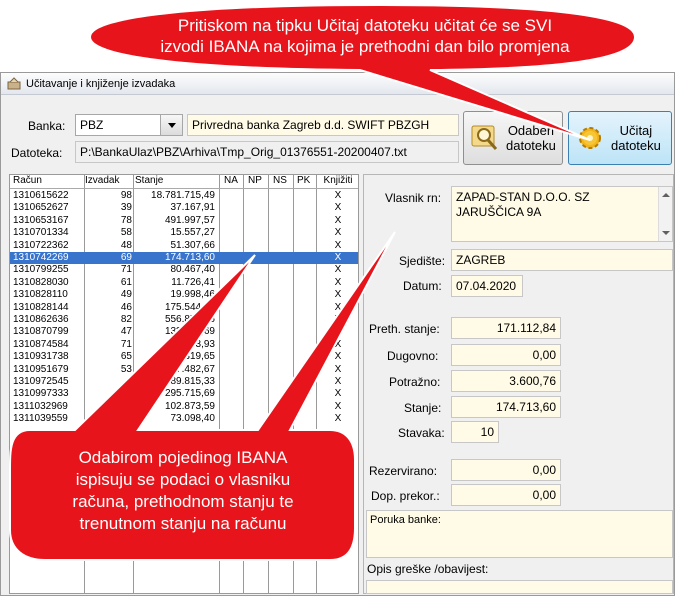  I want to click on table-row: 1310828110 49 19.998,46 X, so click(184, 295).